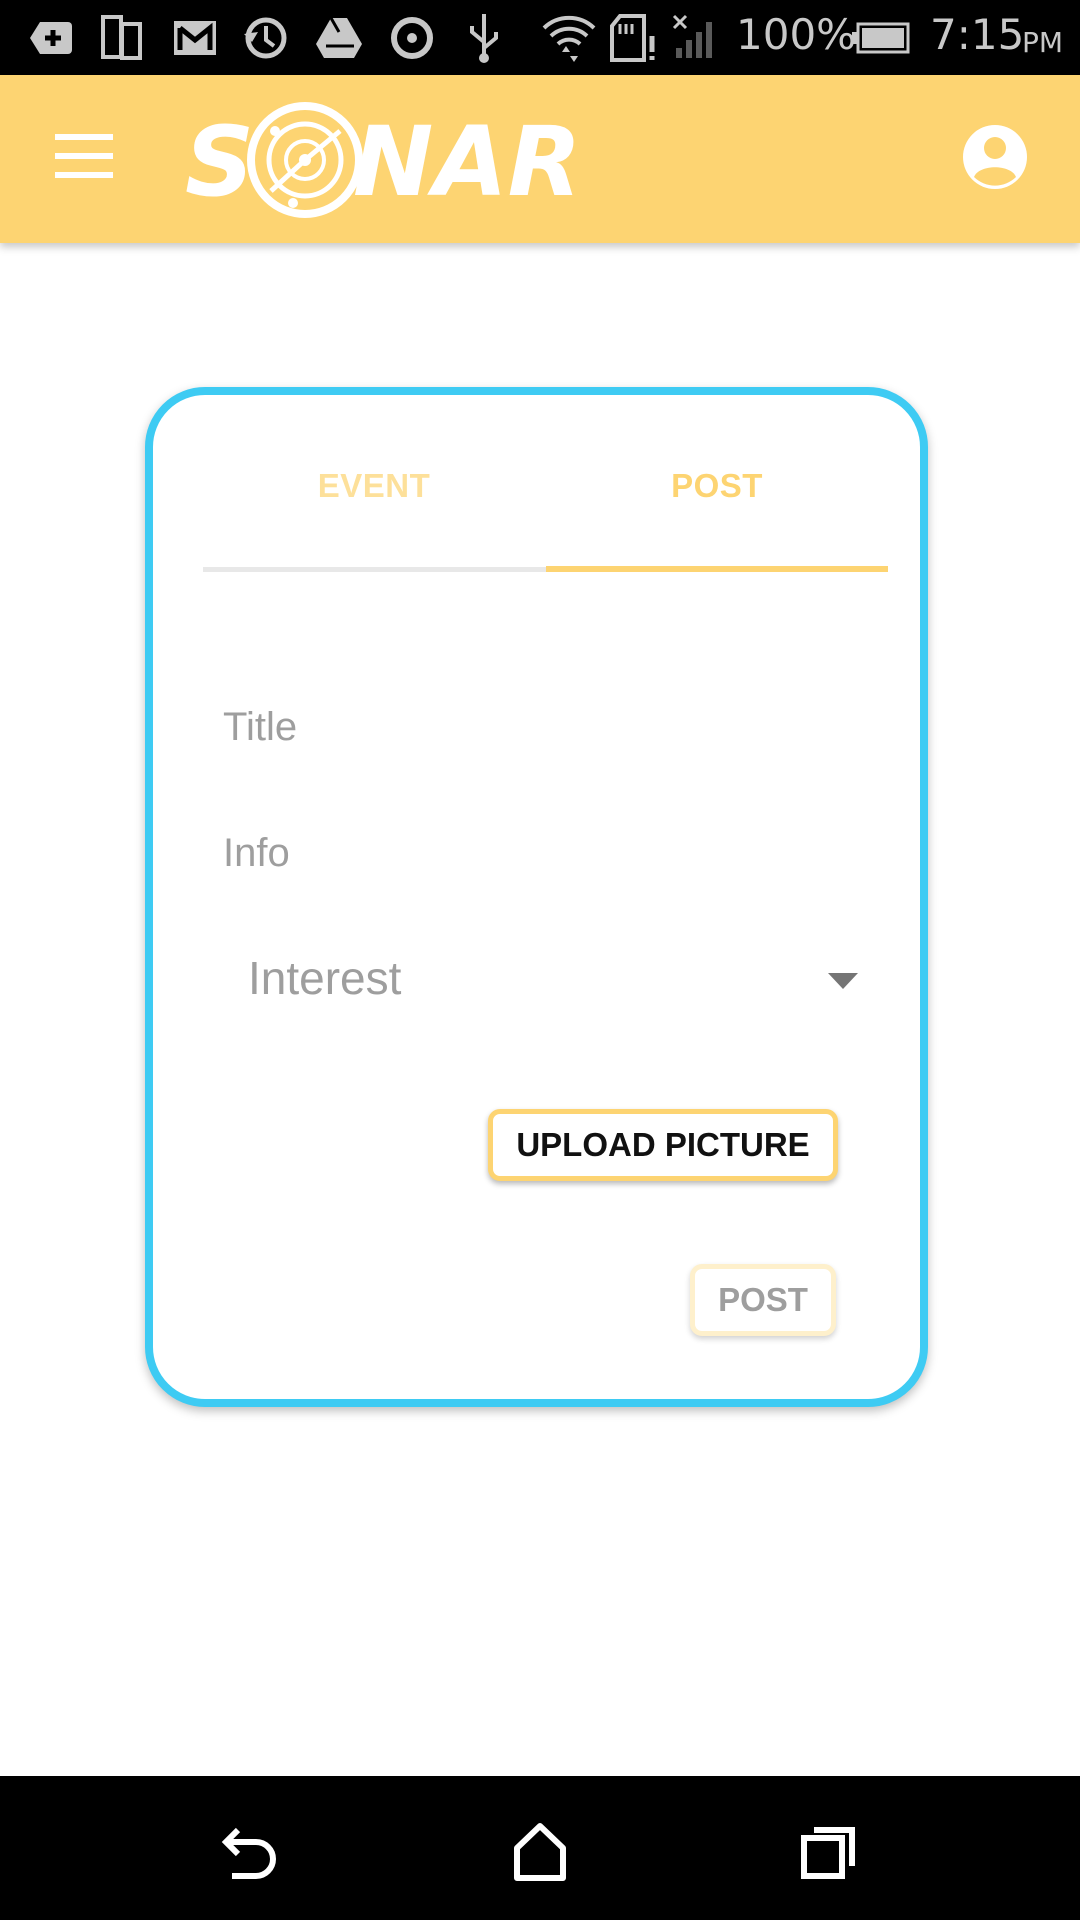  What do you see at coordinates (717, 569) in the screenshot?
I see `tab-indicator` at bounding box center [717, 569].